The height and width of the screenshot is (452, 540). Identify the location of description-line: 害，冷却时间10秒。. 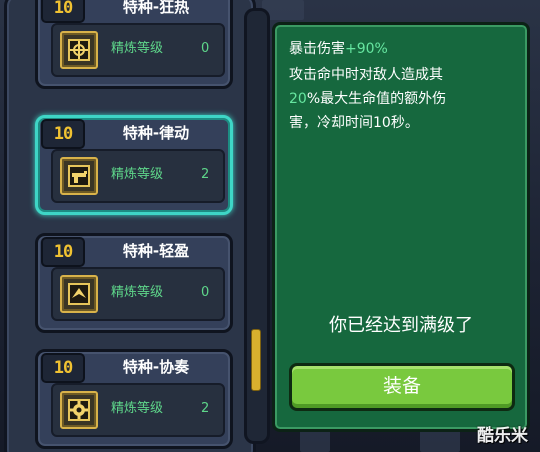
(354, 123).